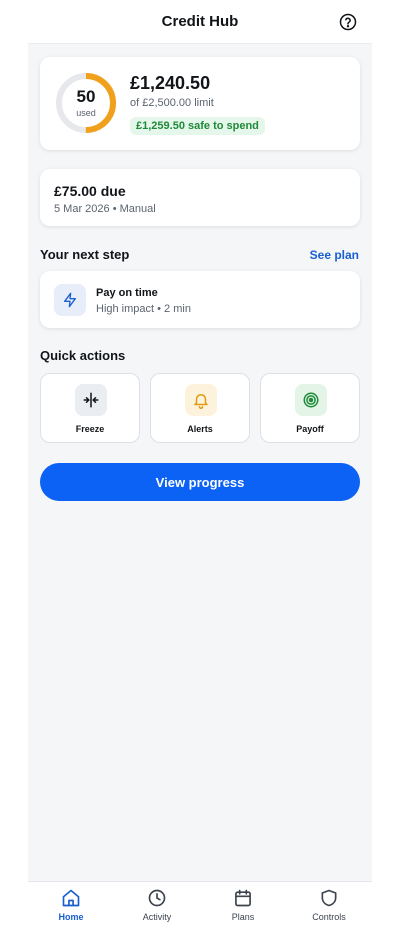 This screenshot has height=929, width=400. I want to click on alerts-label: Alerts, so click(200, 429).